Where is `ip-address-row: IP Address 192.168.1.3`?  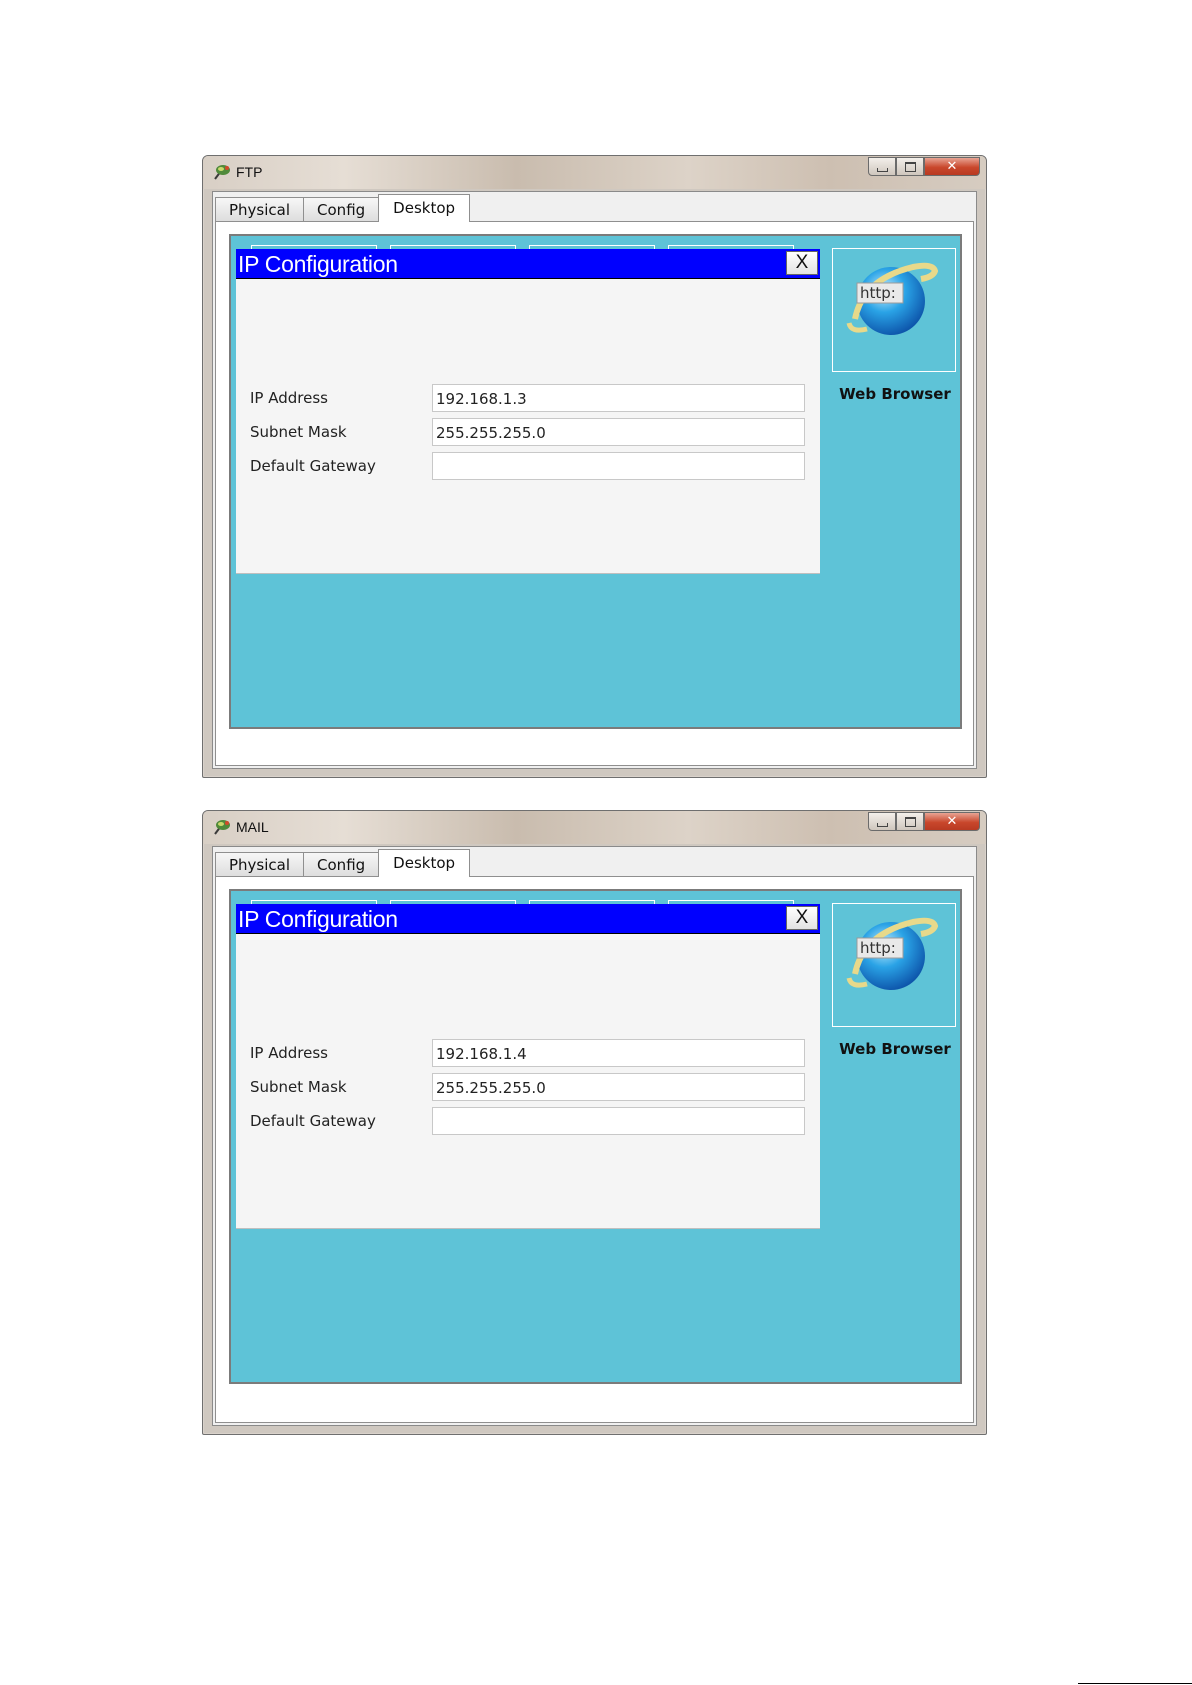
ip-address-row: IP Address 192.168.1.3 is located at coordinates (528, 399).